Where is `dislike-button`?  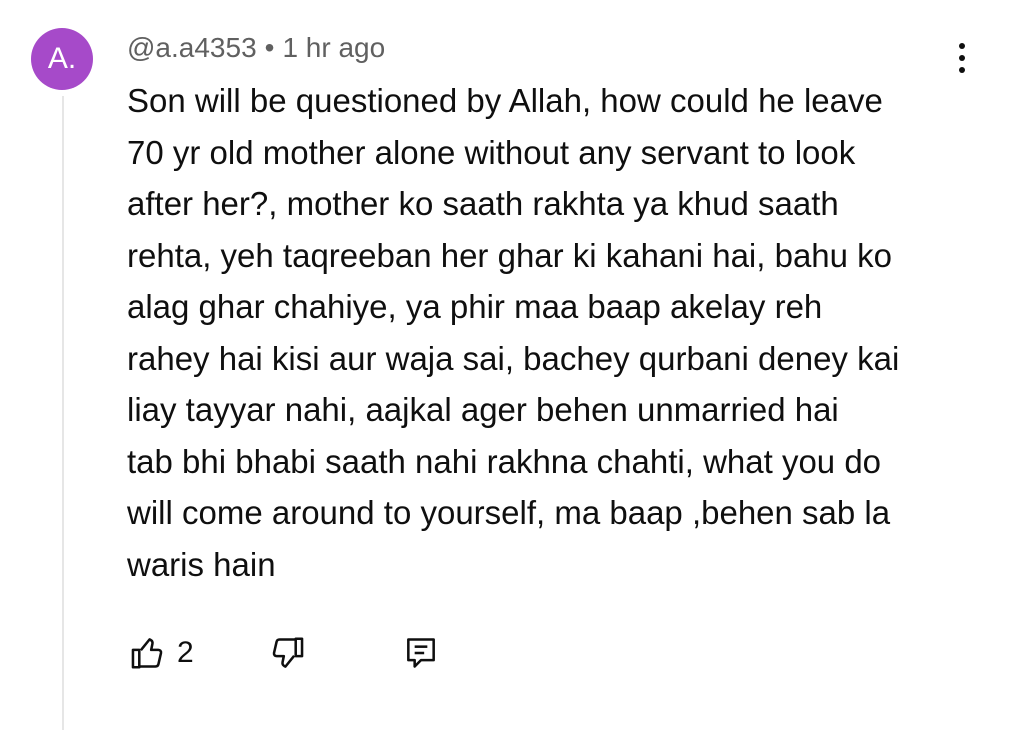 dislike-button is located at coordinates (287, 653).